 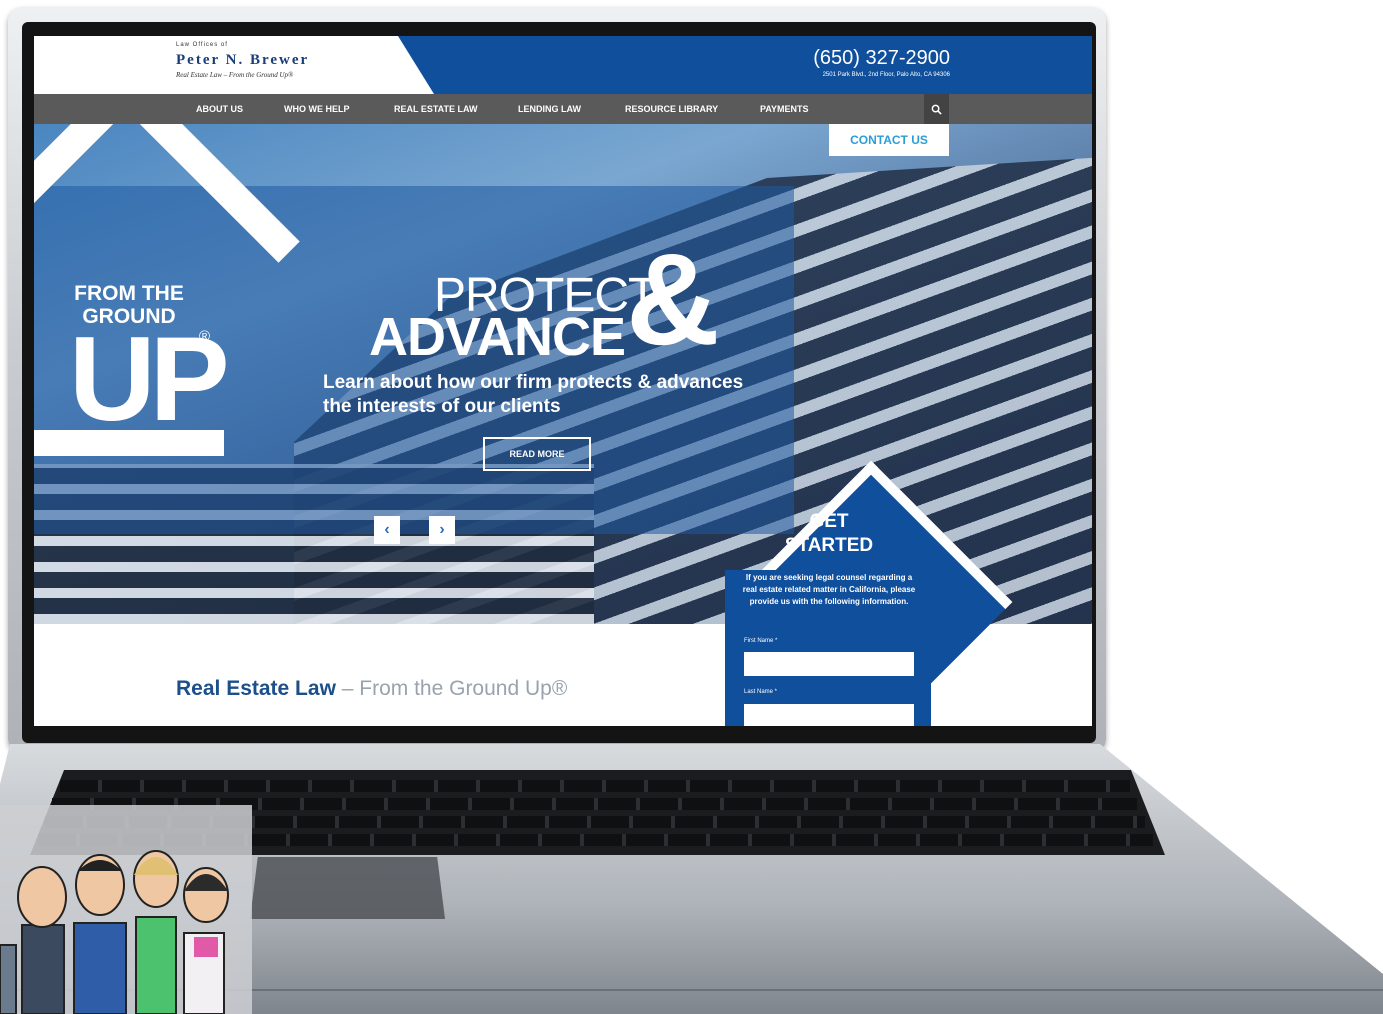 I want to click on chevron-left-icon: ‹, so click(x=387, y=529).